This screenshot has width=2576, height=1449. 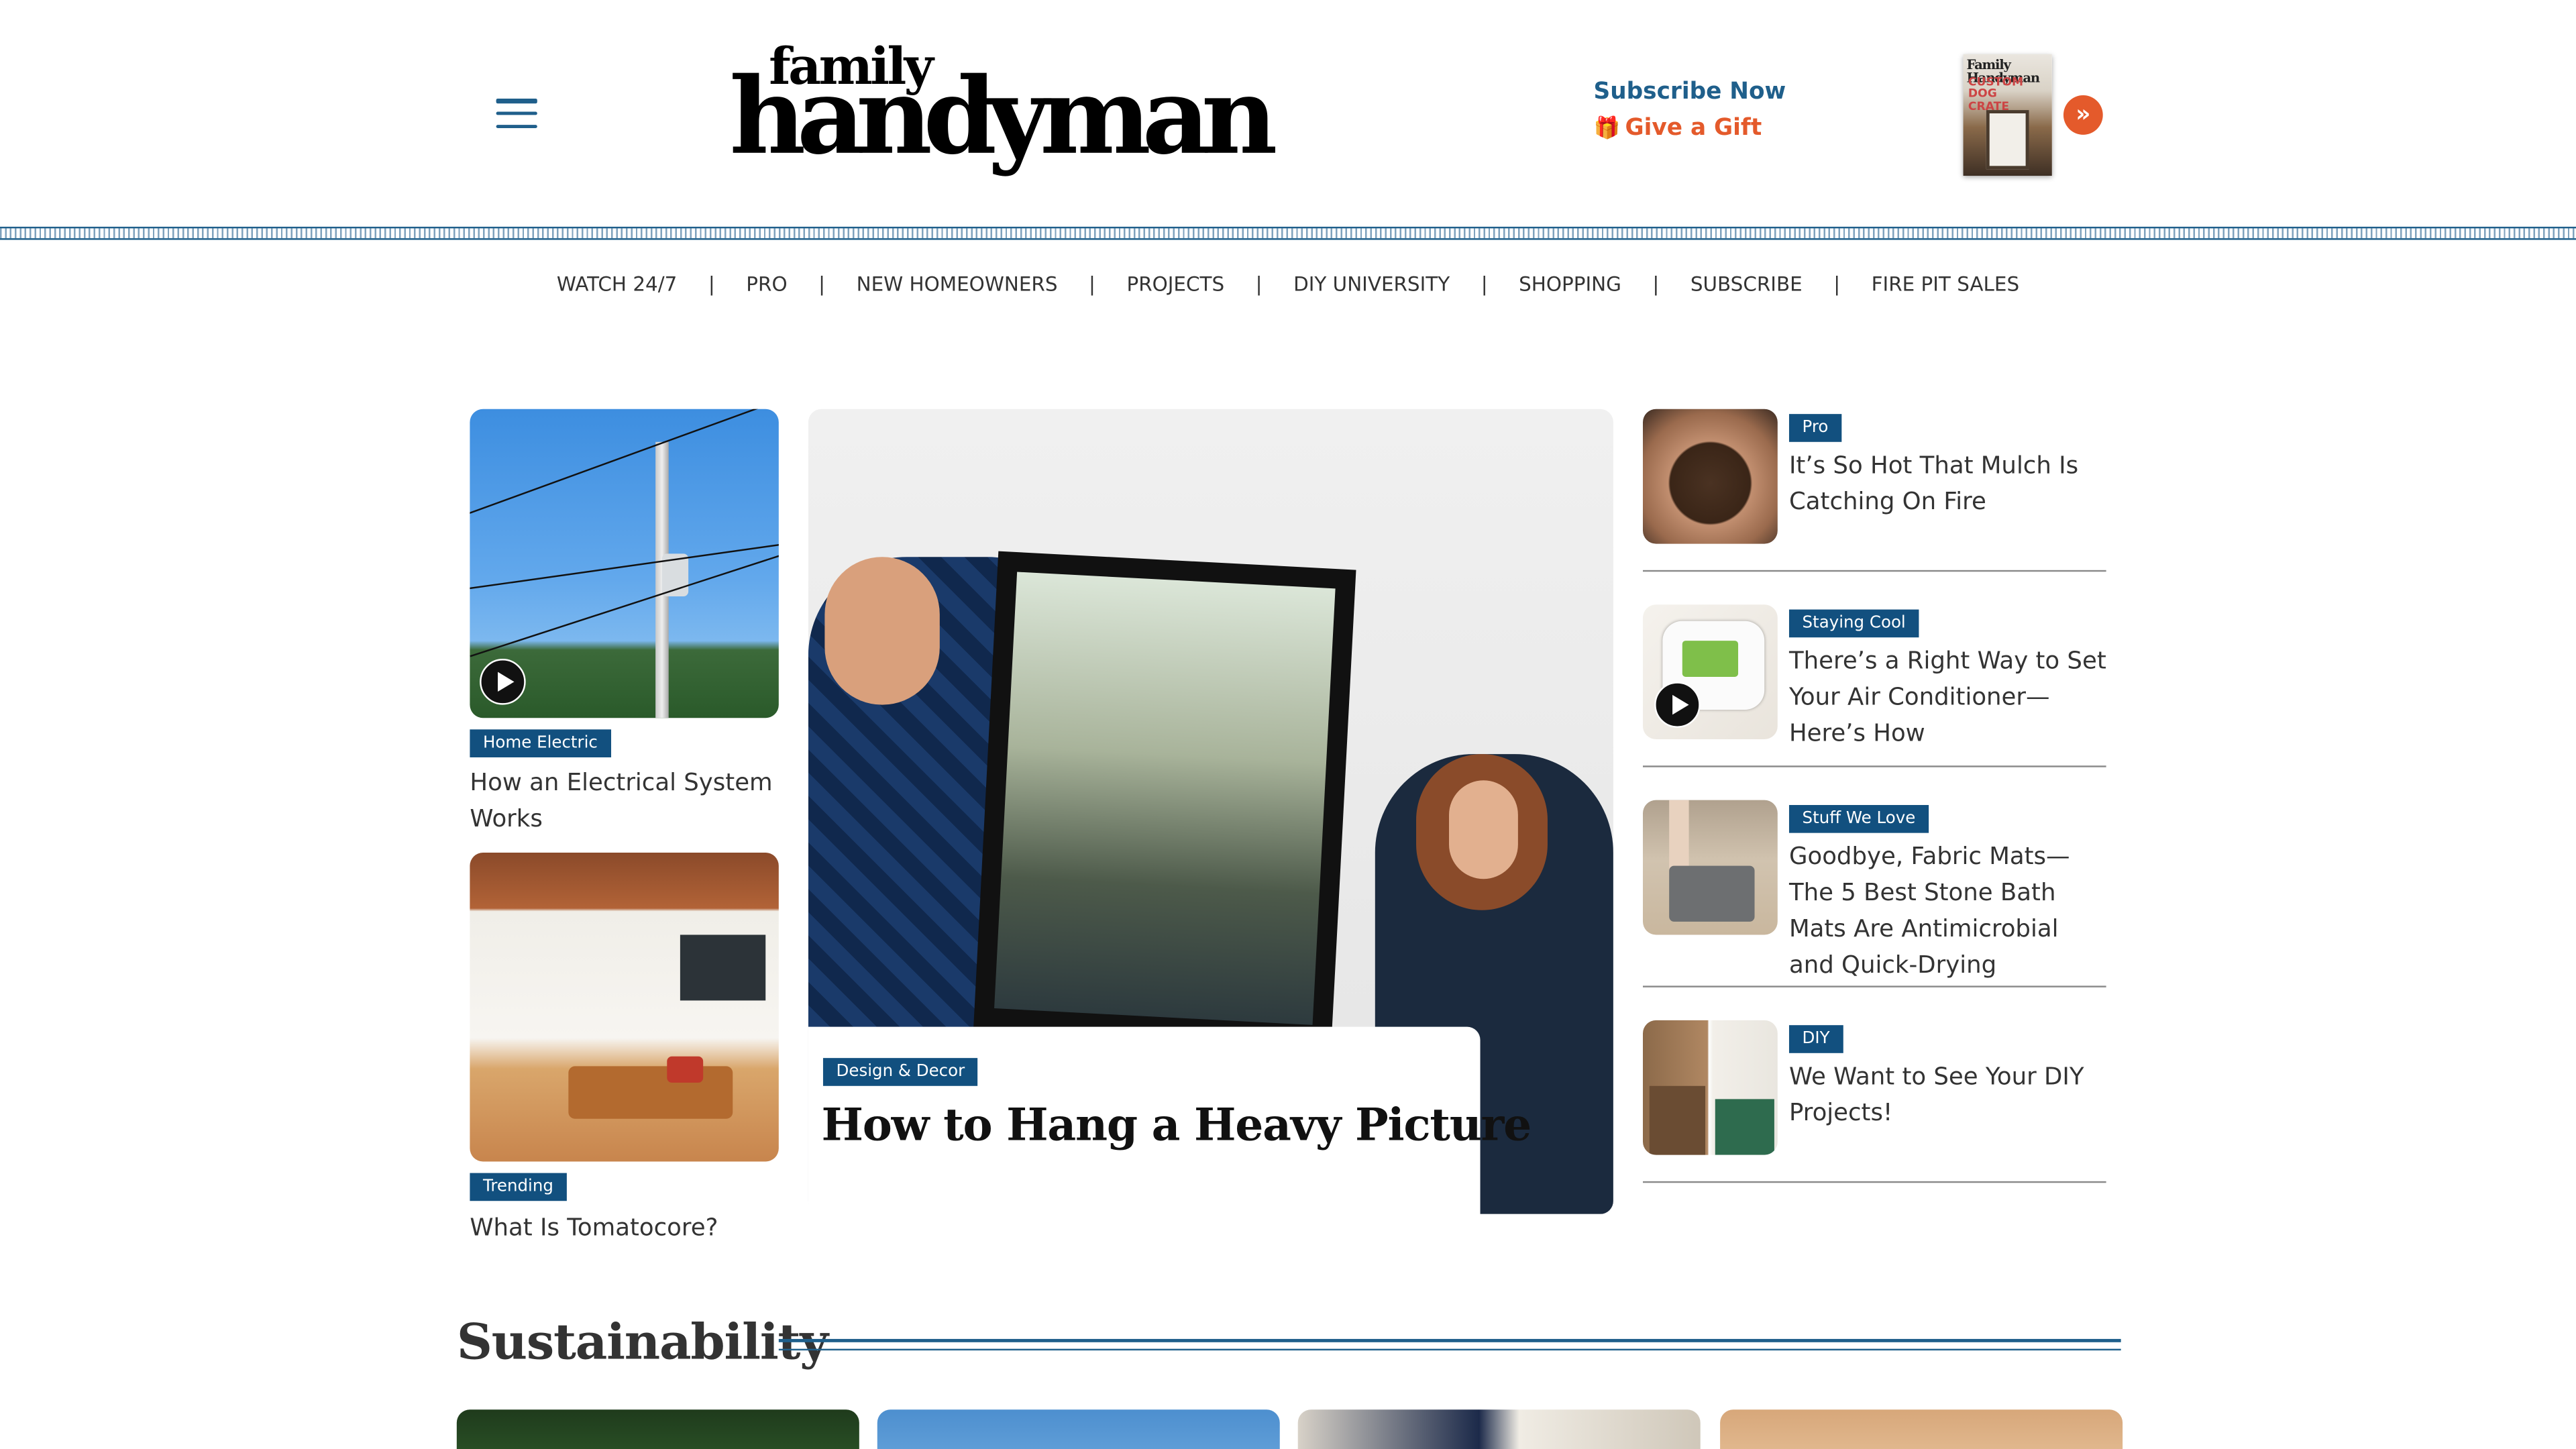 What do you see at coordinates (1372, 284) in the screenshot?
I see `nav-item-diy-university: DIY UNIVERSITY` at bounding box center [1372, 284].